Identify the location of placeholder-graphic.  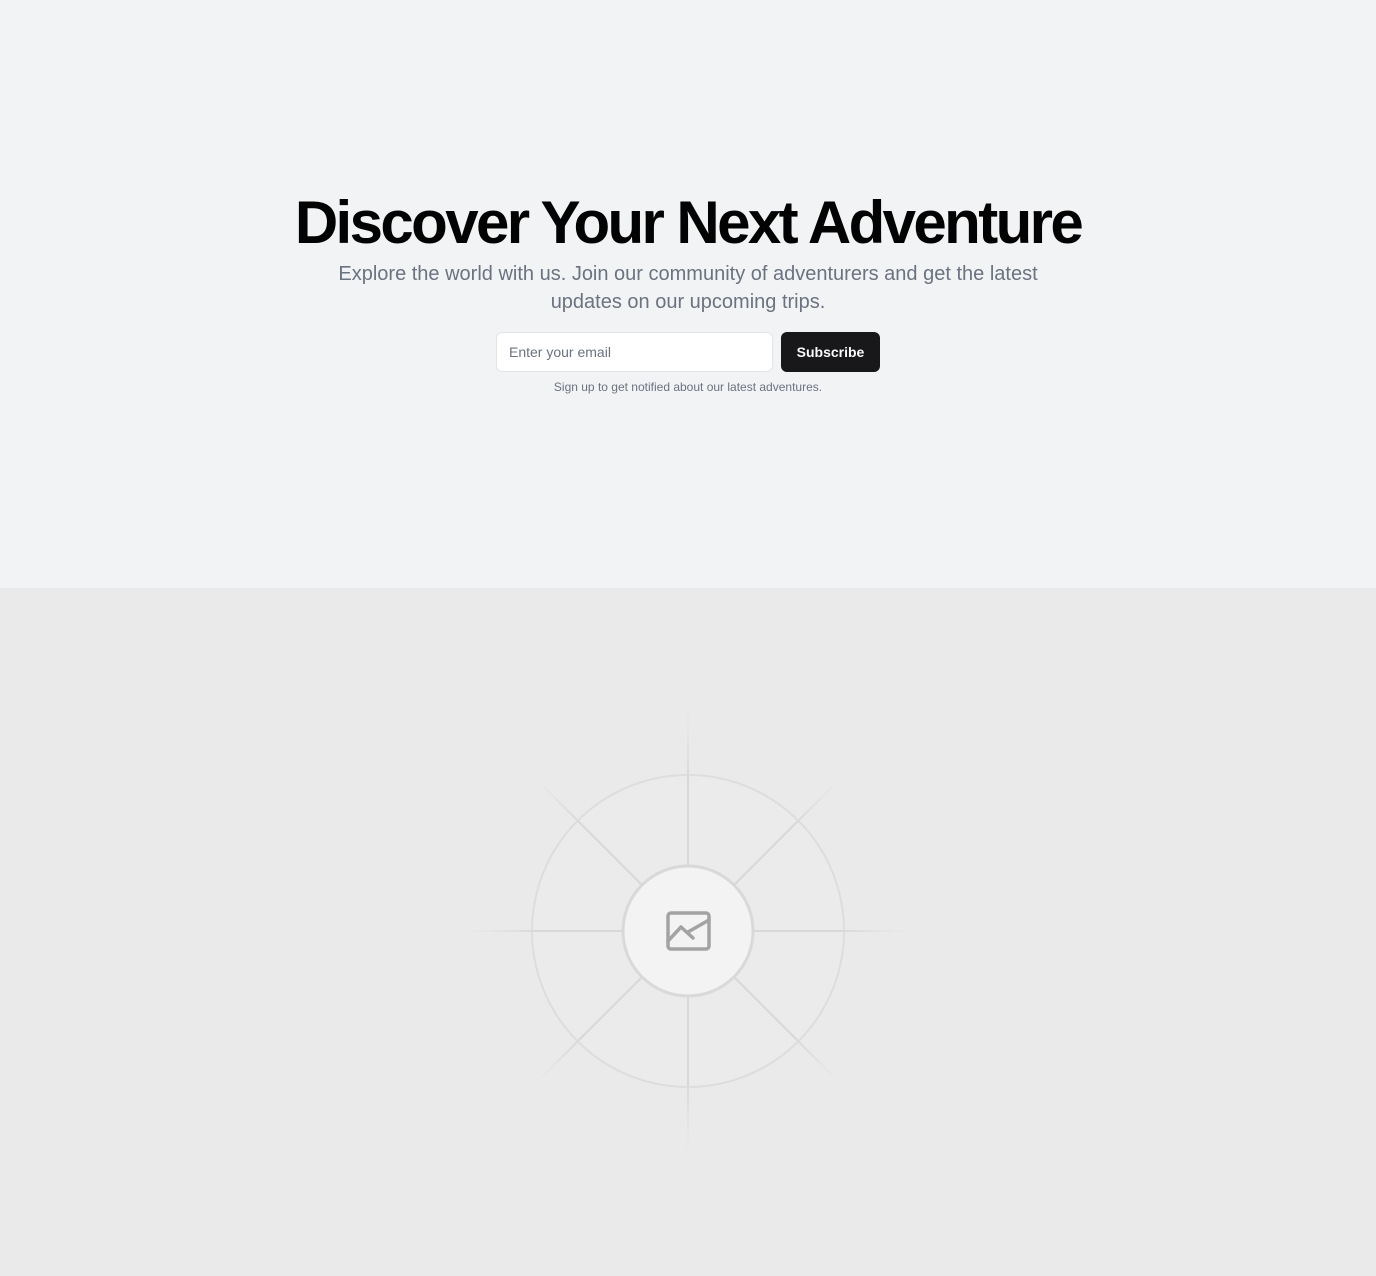
(688, 931).